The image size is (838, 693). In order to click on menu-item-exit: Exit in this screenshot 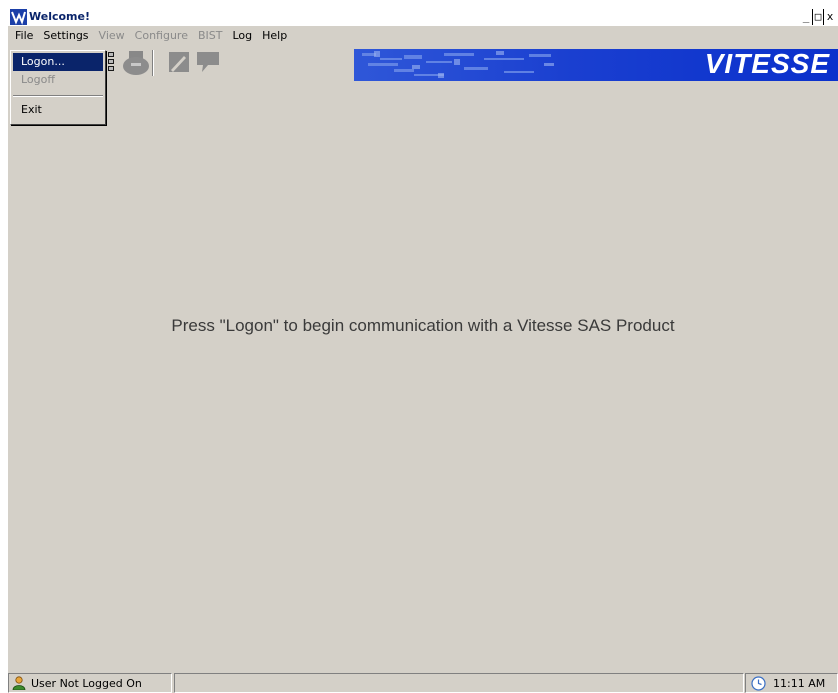, I will do `click(58, 110)`.